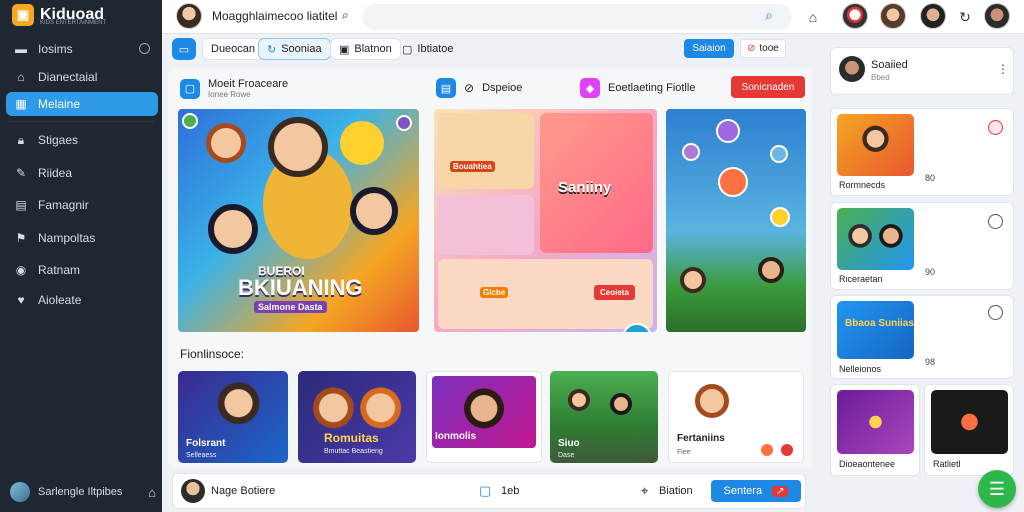  Describe the element at coordinates (644, 491) in the screenshot. I see `pin-icon: ⌖` at that location.